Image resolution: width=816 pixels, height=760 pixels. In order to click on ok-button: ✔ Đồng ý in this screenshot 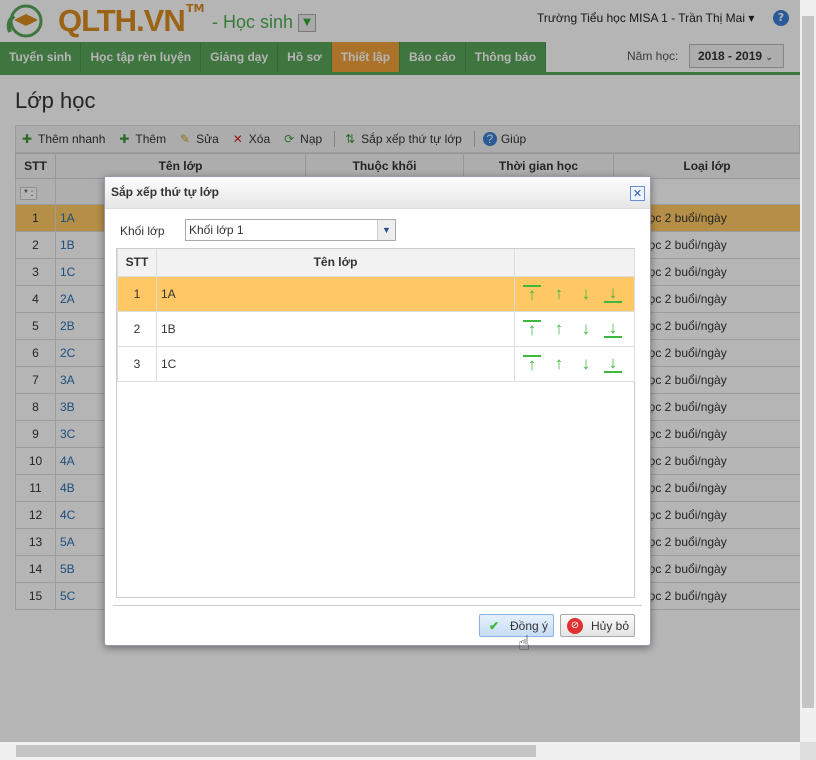, I will do `click(516, 625)`.